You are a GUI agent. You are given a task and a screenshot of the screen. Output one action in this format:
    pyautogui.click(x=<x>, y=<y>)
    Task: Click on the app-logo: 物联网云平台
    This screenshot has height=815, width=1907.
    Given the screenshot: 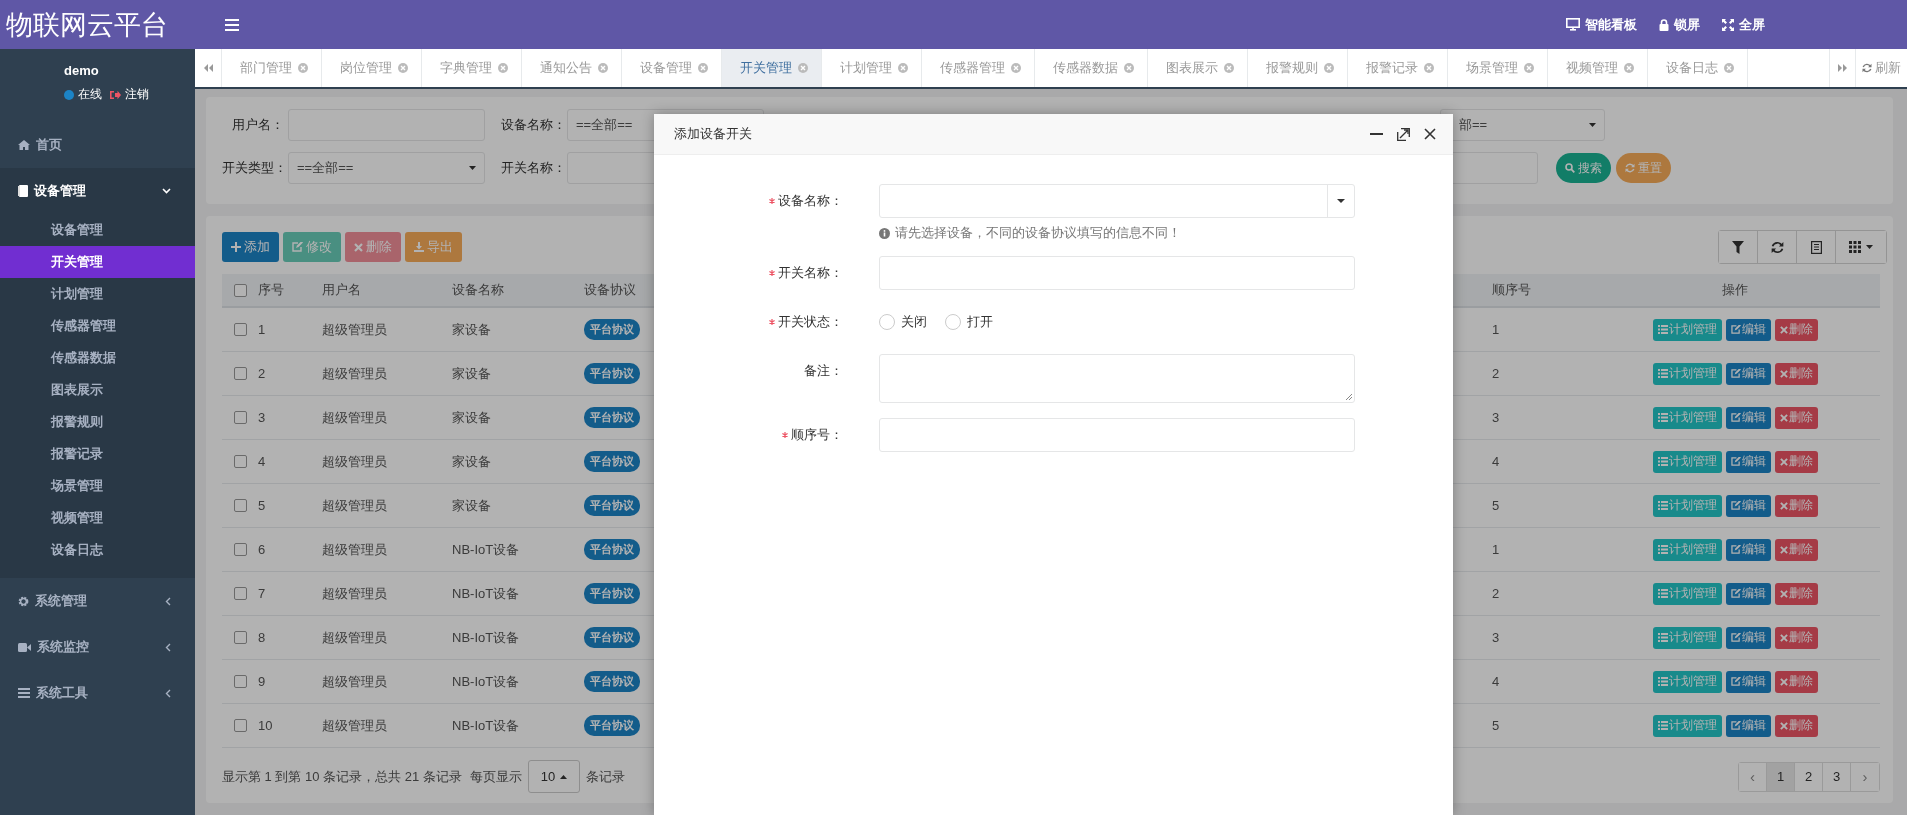 What is the action you would take?
    pyautogui.click(x=97, y=24)
    